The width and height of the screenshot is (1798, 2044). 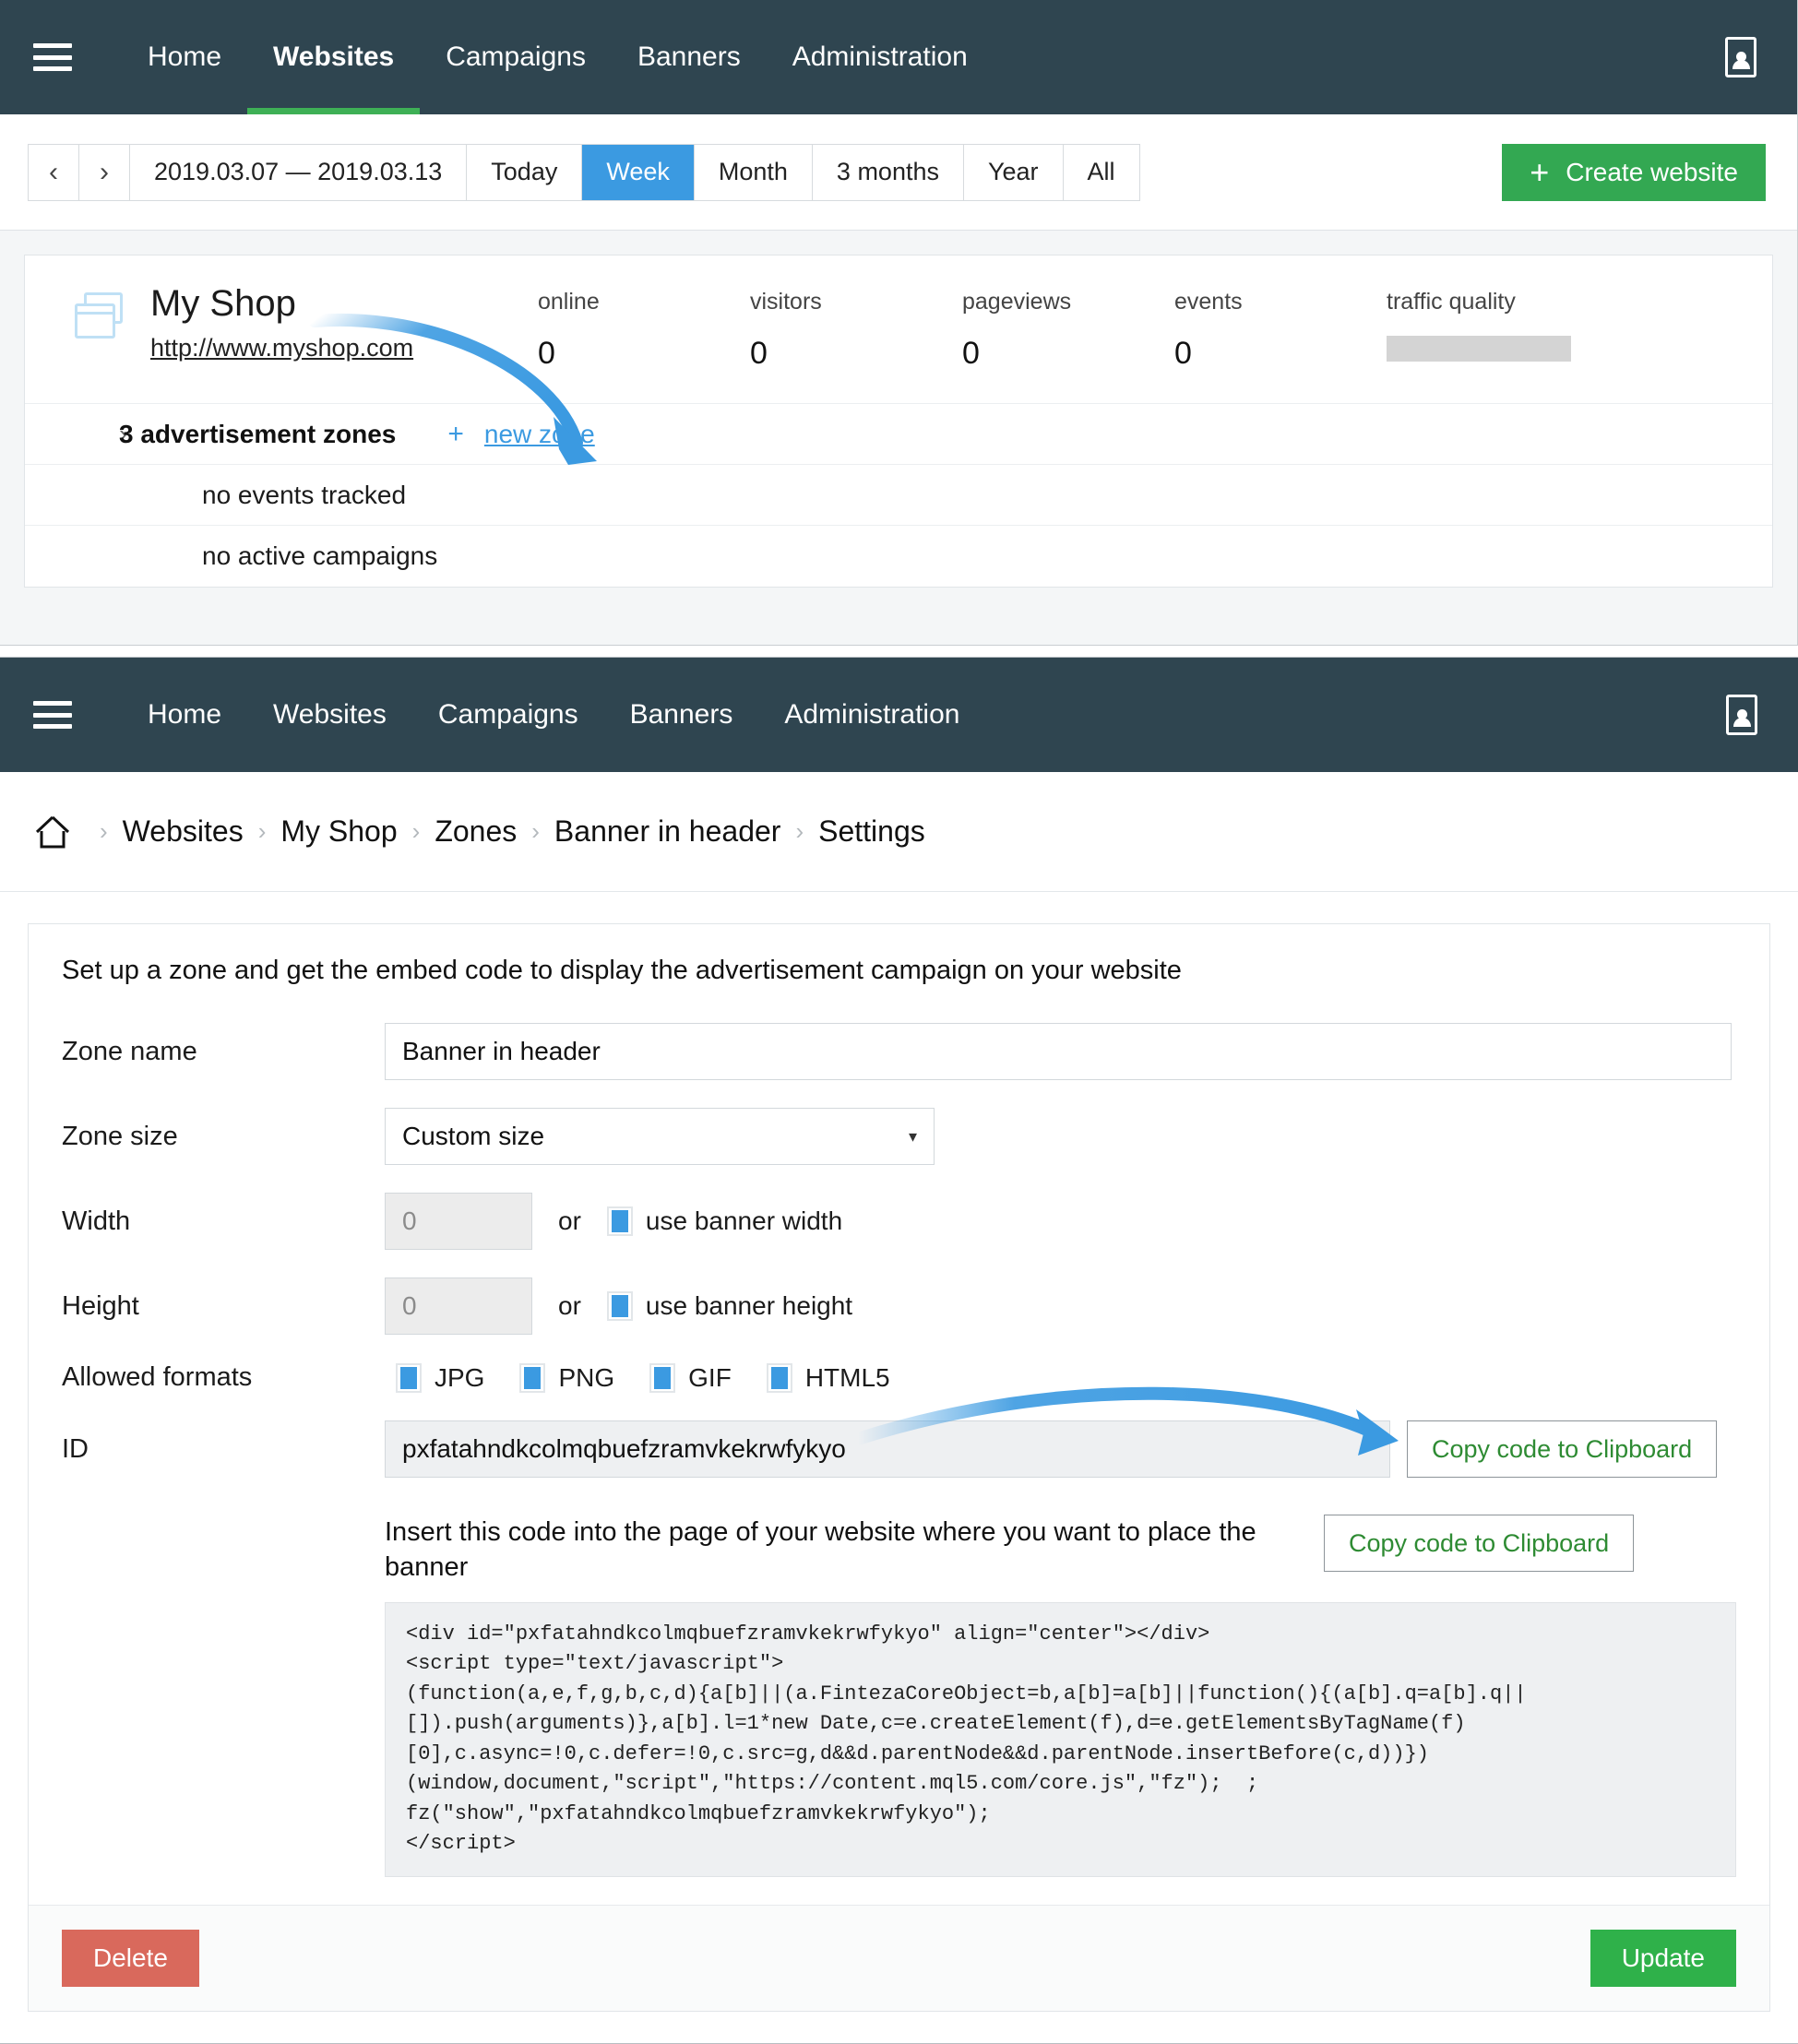 What do you see at coordinates (871, 831) in the screenshot?
I see `breadcrumb-item-settings: Settings` at bounding box center [871, 831].